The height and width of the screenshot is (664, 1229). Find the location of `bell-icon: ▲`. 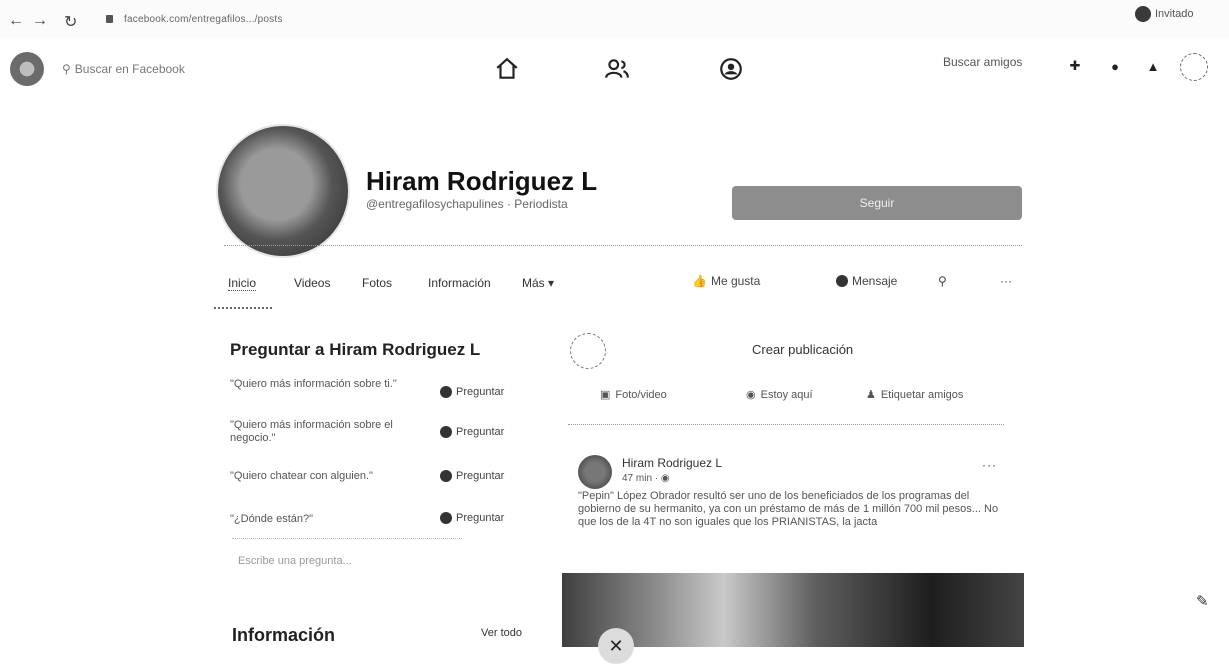

bell-icon: ▲ is located at coordinates (1153, 66).